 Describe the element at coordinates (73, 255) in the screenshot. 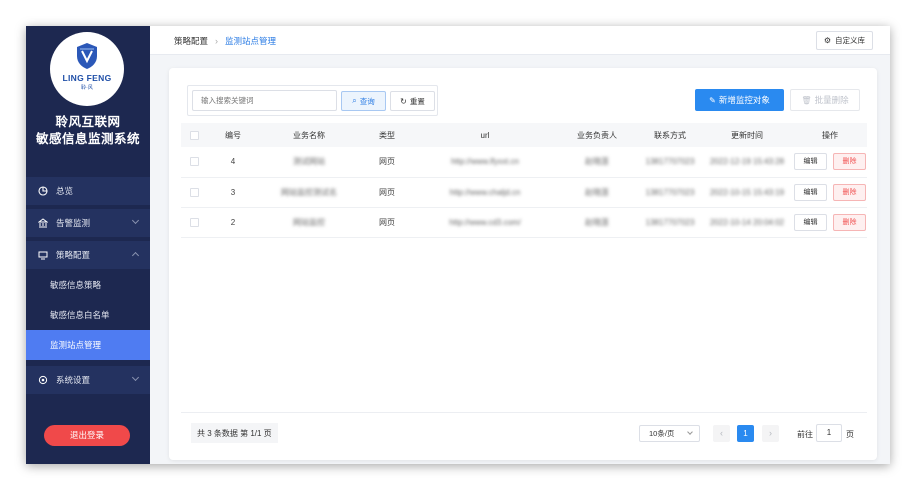

I see `menu-strategy-label: 策略配置` at that location.